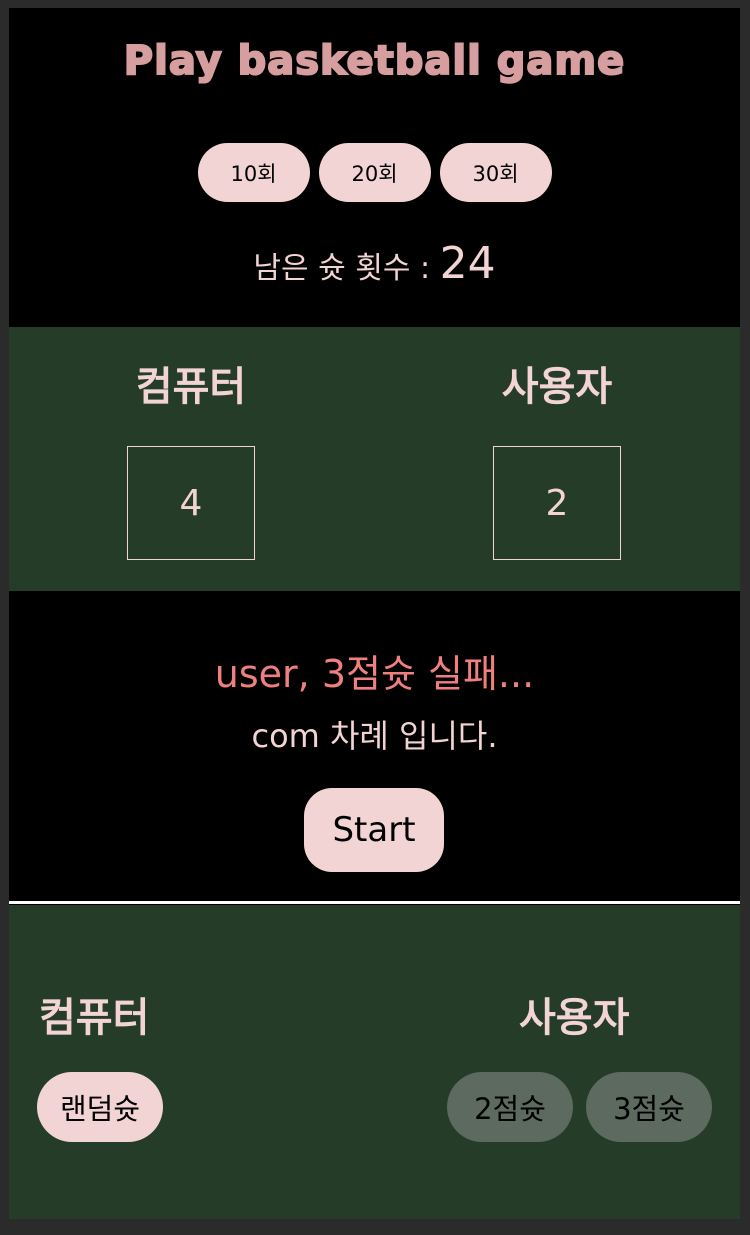 This screenshot has height=1235, width=750. What do you see at coordinates (374, 736) in the screenshot?
I see `turn-message: com 차례 입니다.` at bounding box center [374, 736].